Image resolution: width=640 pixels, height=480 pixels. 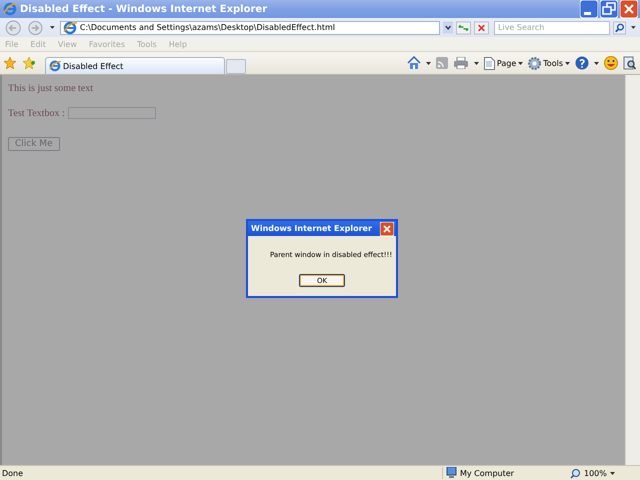 I want to click on add-favorite-icon, so click(x=29, y=63).